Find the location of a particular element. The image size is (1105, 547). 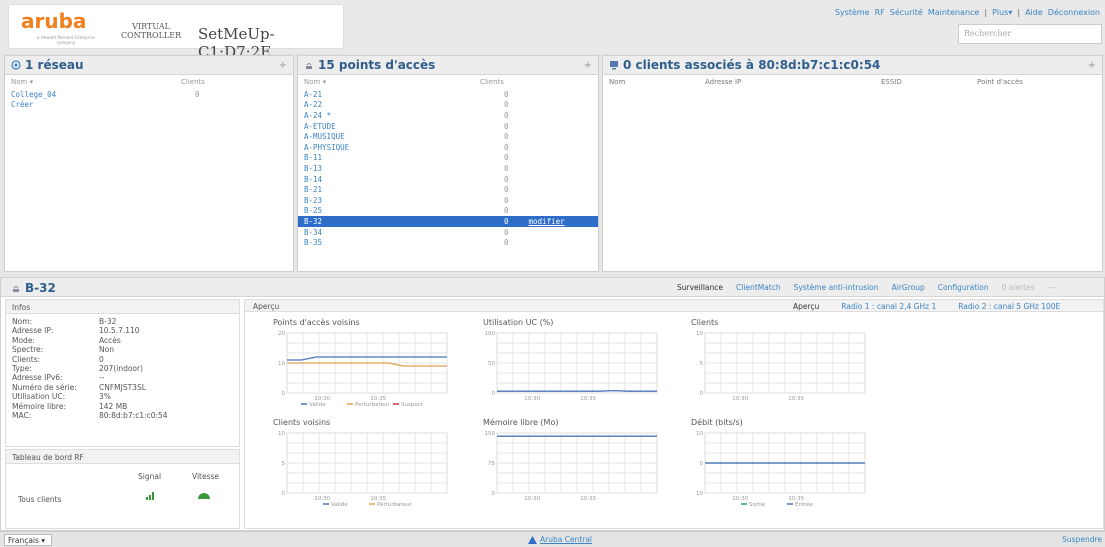

ap-row: A-24 * 0 is located at coordinates (448, 115).